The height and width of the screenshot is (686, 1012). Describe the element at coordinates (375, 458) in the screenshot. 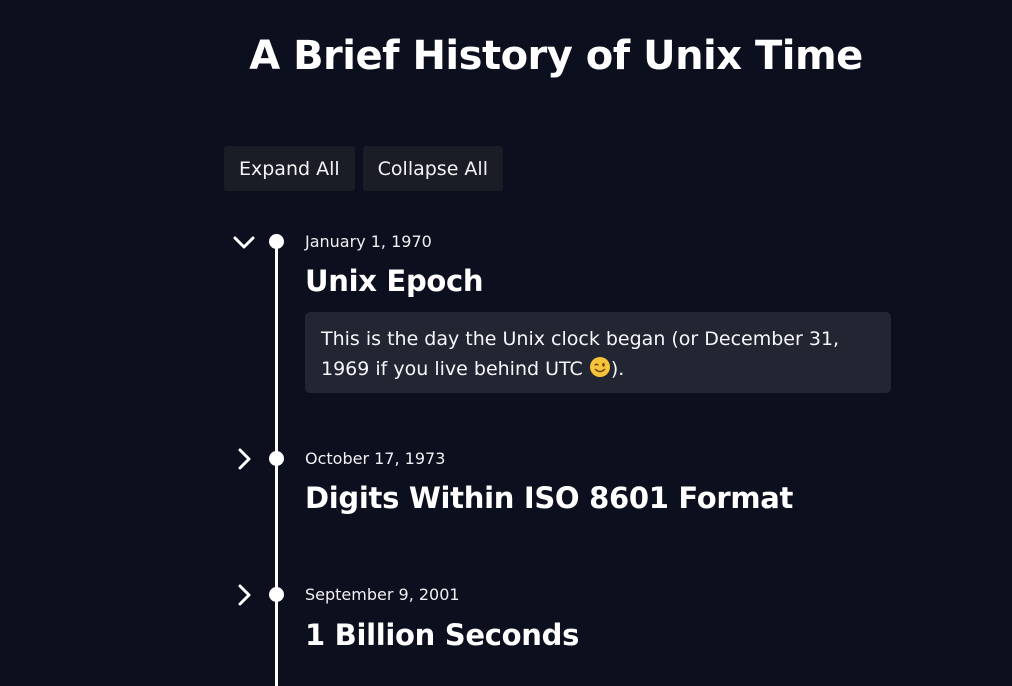

I see `timeline-item-date: October 17, 1973` at that location.